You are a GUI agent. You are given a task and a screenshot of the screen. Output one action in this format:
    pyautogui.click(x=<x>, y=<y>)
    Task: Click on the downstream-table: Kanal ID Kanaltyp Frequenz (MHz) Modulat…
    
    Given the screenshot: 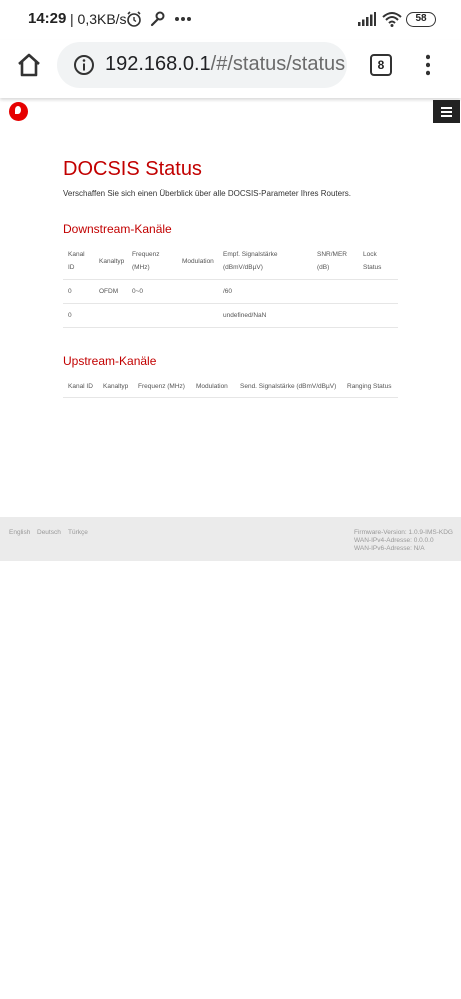 What is the action you would take?
    pyautogui.click(x=230, y=287)
    